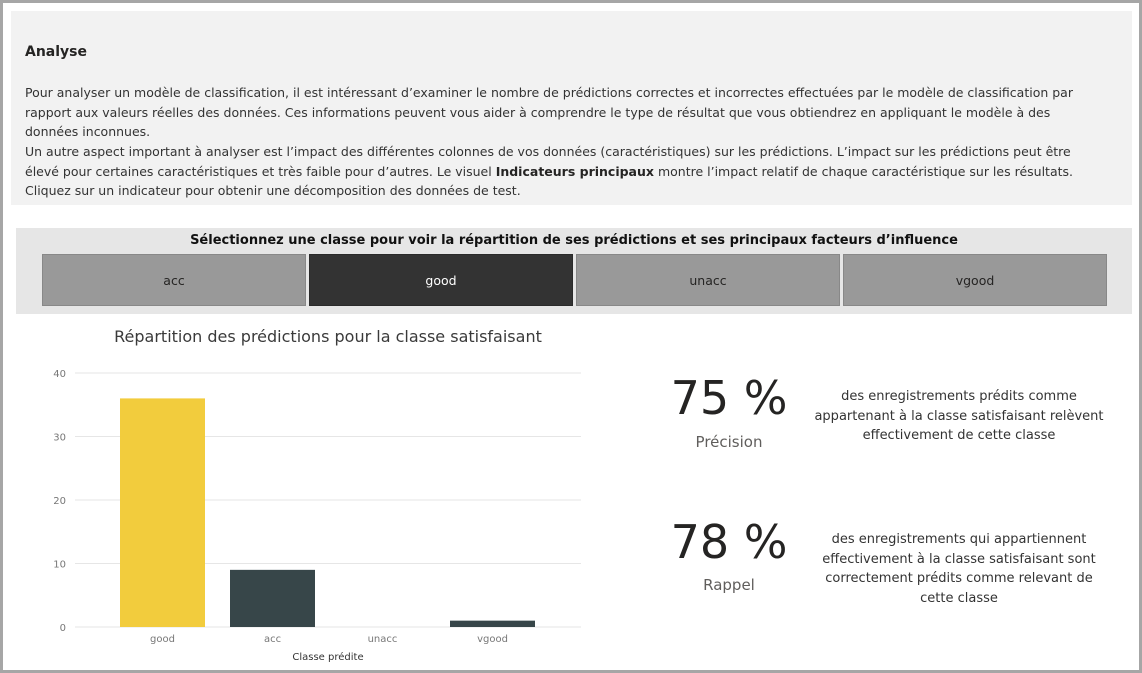  I want to click on key-influencers-emphasis: Indicateurs principaux, so click(574, 171).